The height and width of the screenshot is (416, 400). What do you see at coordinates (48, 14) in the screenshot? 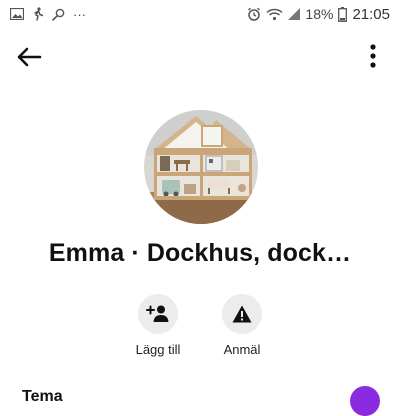
I see `status-left: ···` at bounding box center [48, 14].